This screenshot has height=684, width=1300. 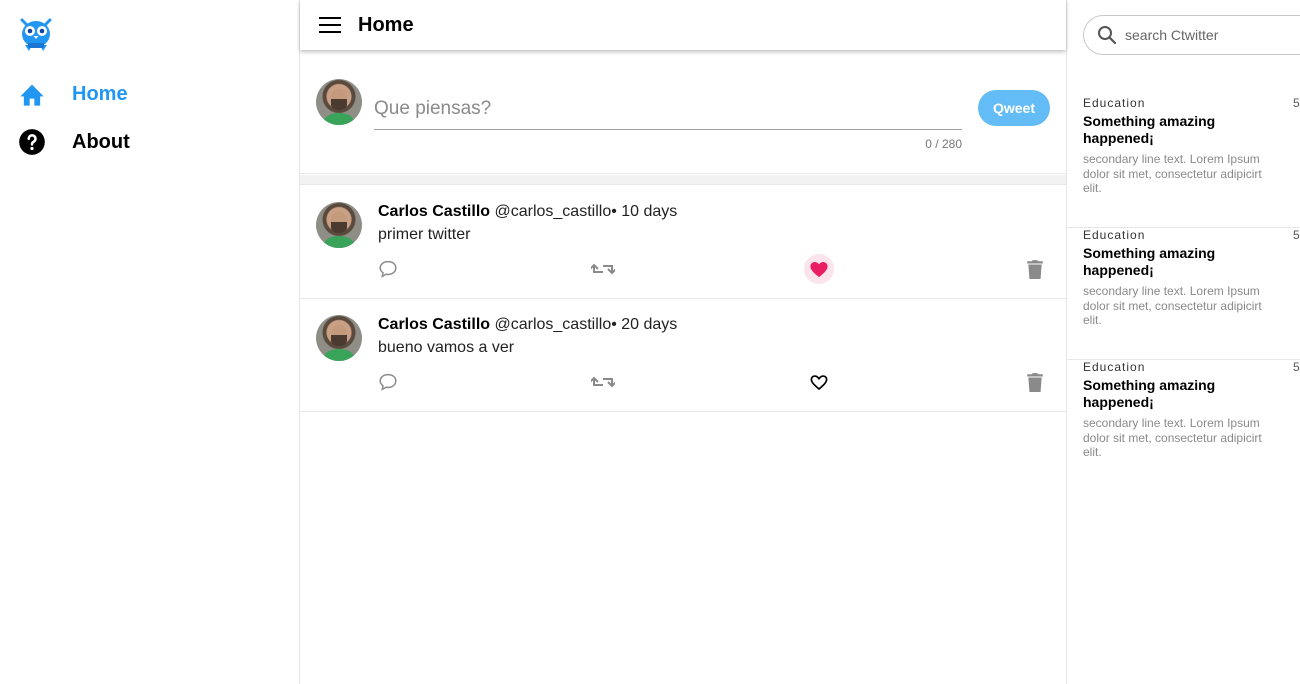 I want to click on search-icon, so click(x=1107, y=35).